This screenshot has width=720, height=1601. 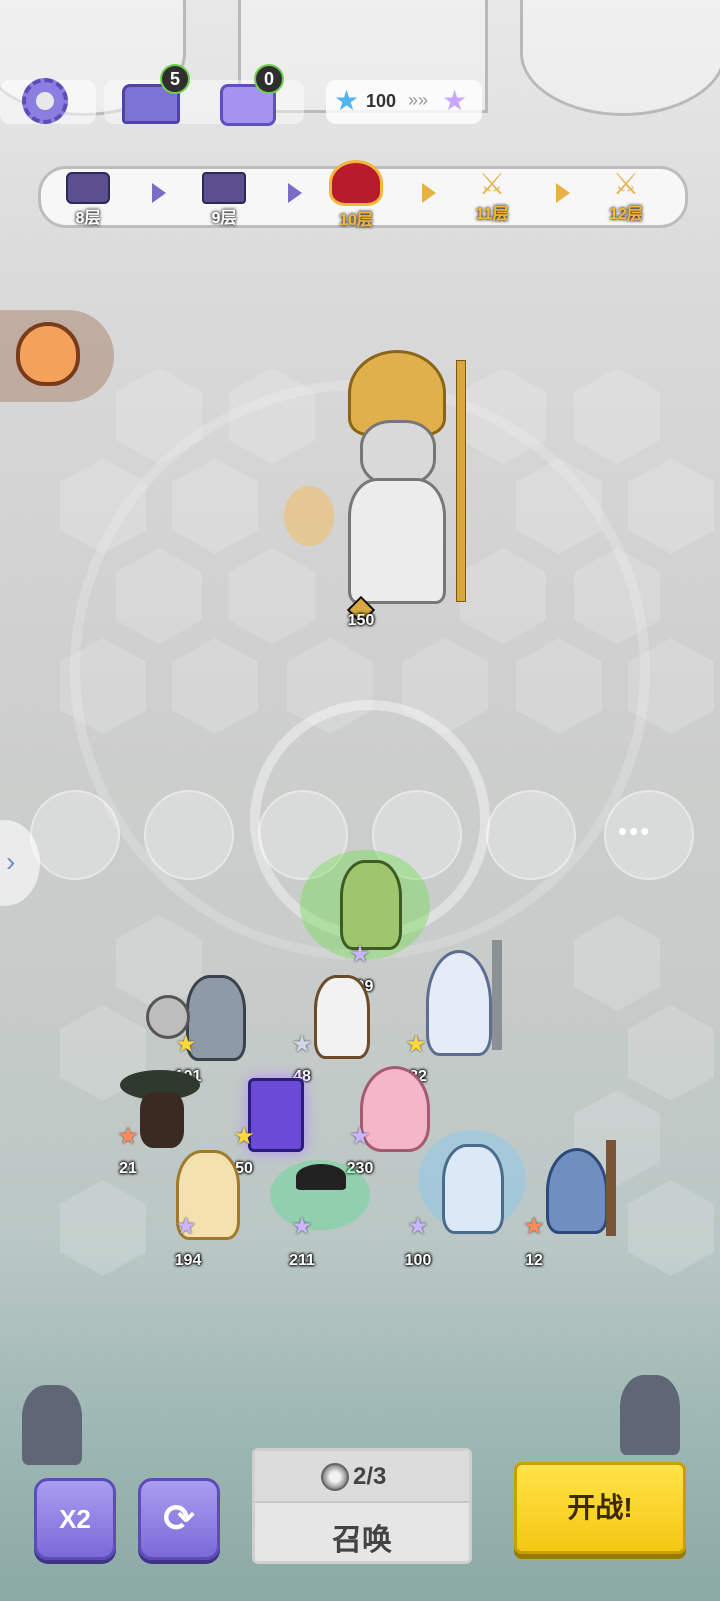 I want to click on guard-statue-right, so click(x=650, y=1415).